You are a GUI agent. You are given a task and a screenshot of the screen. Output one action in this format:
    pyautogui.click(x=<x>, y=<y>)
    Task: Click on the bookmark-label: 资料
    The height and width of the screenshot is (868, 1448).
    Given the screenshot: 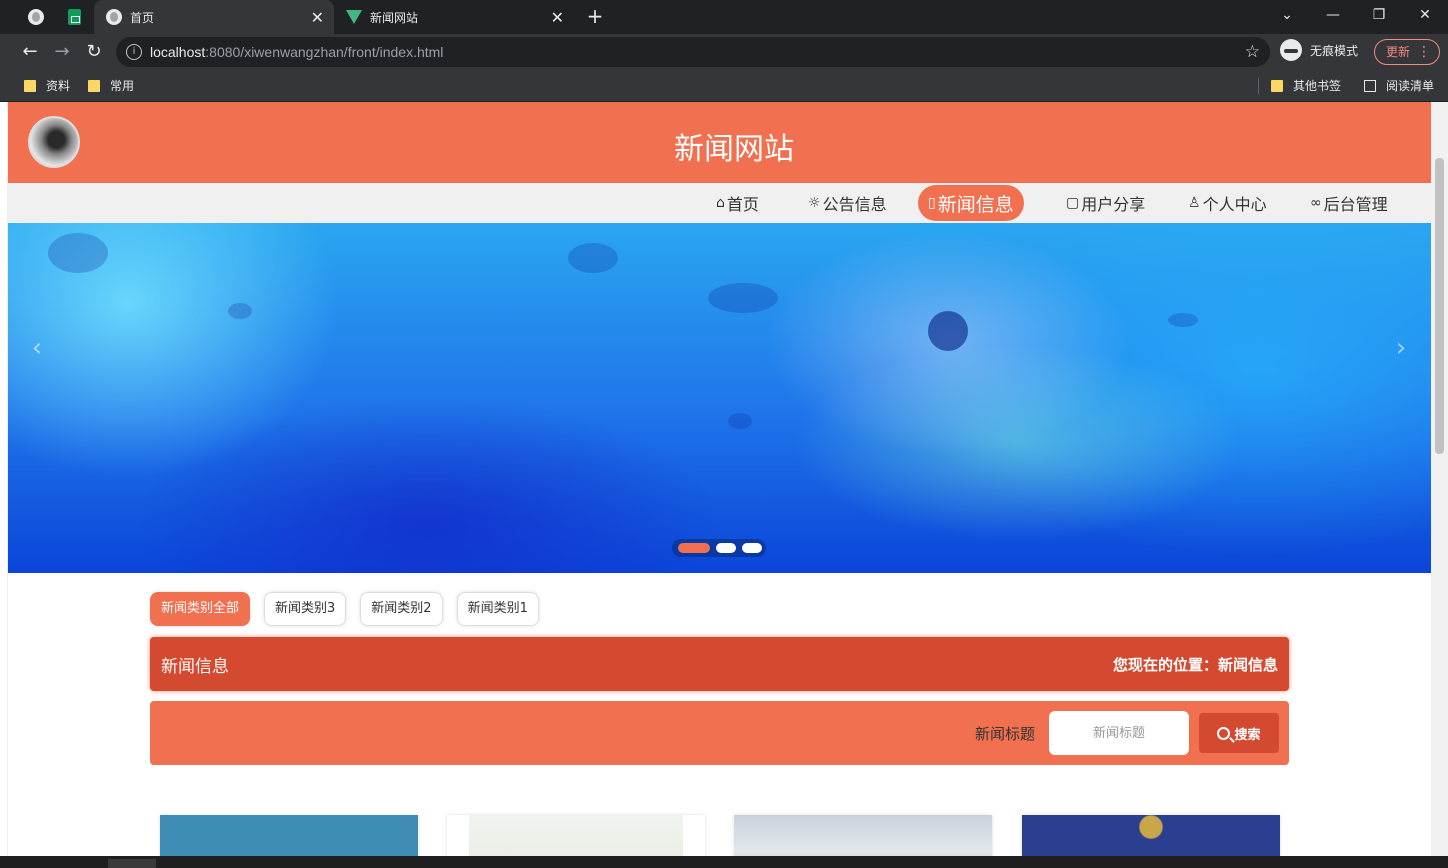 What is the action you would take?
    pyautogui.click(x=58, y=86)
    